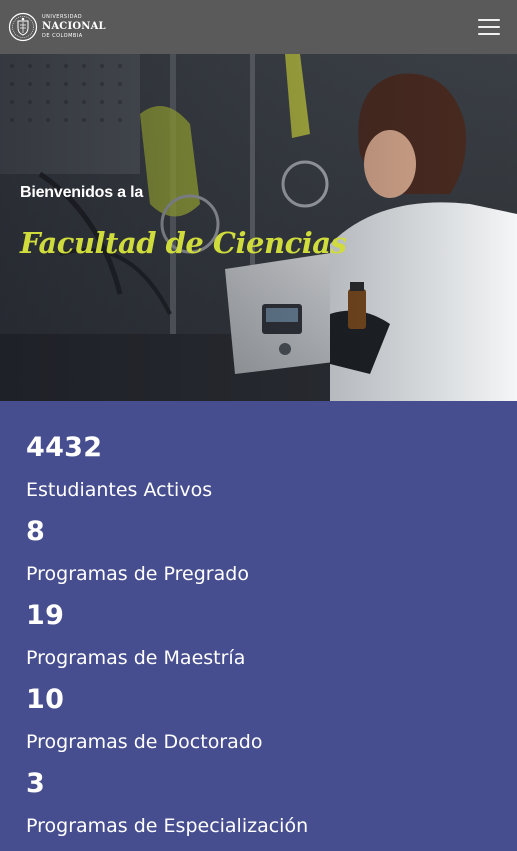 The width and height of the screenshot is (517, 851). Describe the element at coordinates (271, 725) in the screenshot. I see `stat-item-doctorate: 10 Programas de Doctorado` at that location.